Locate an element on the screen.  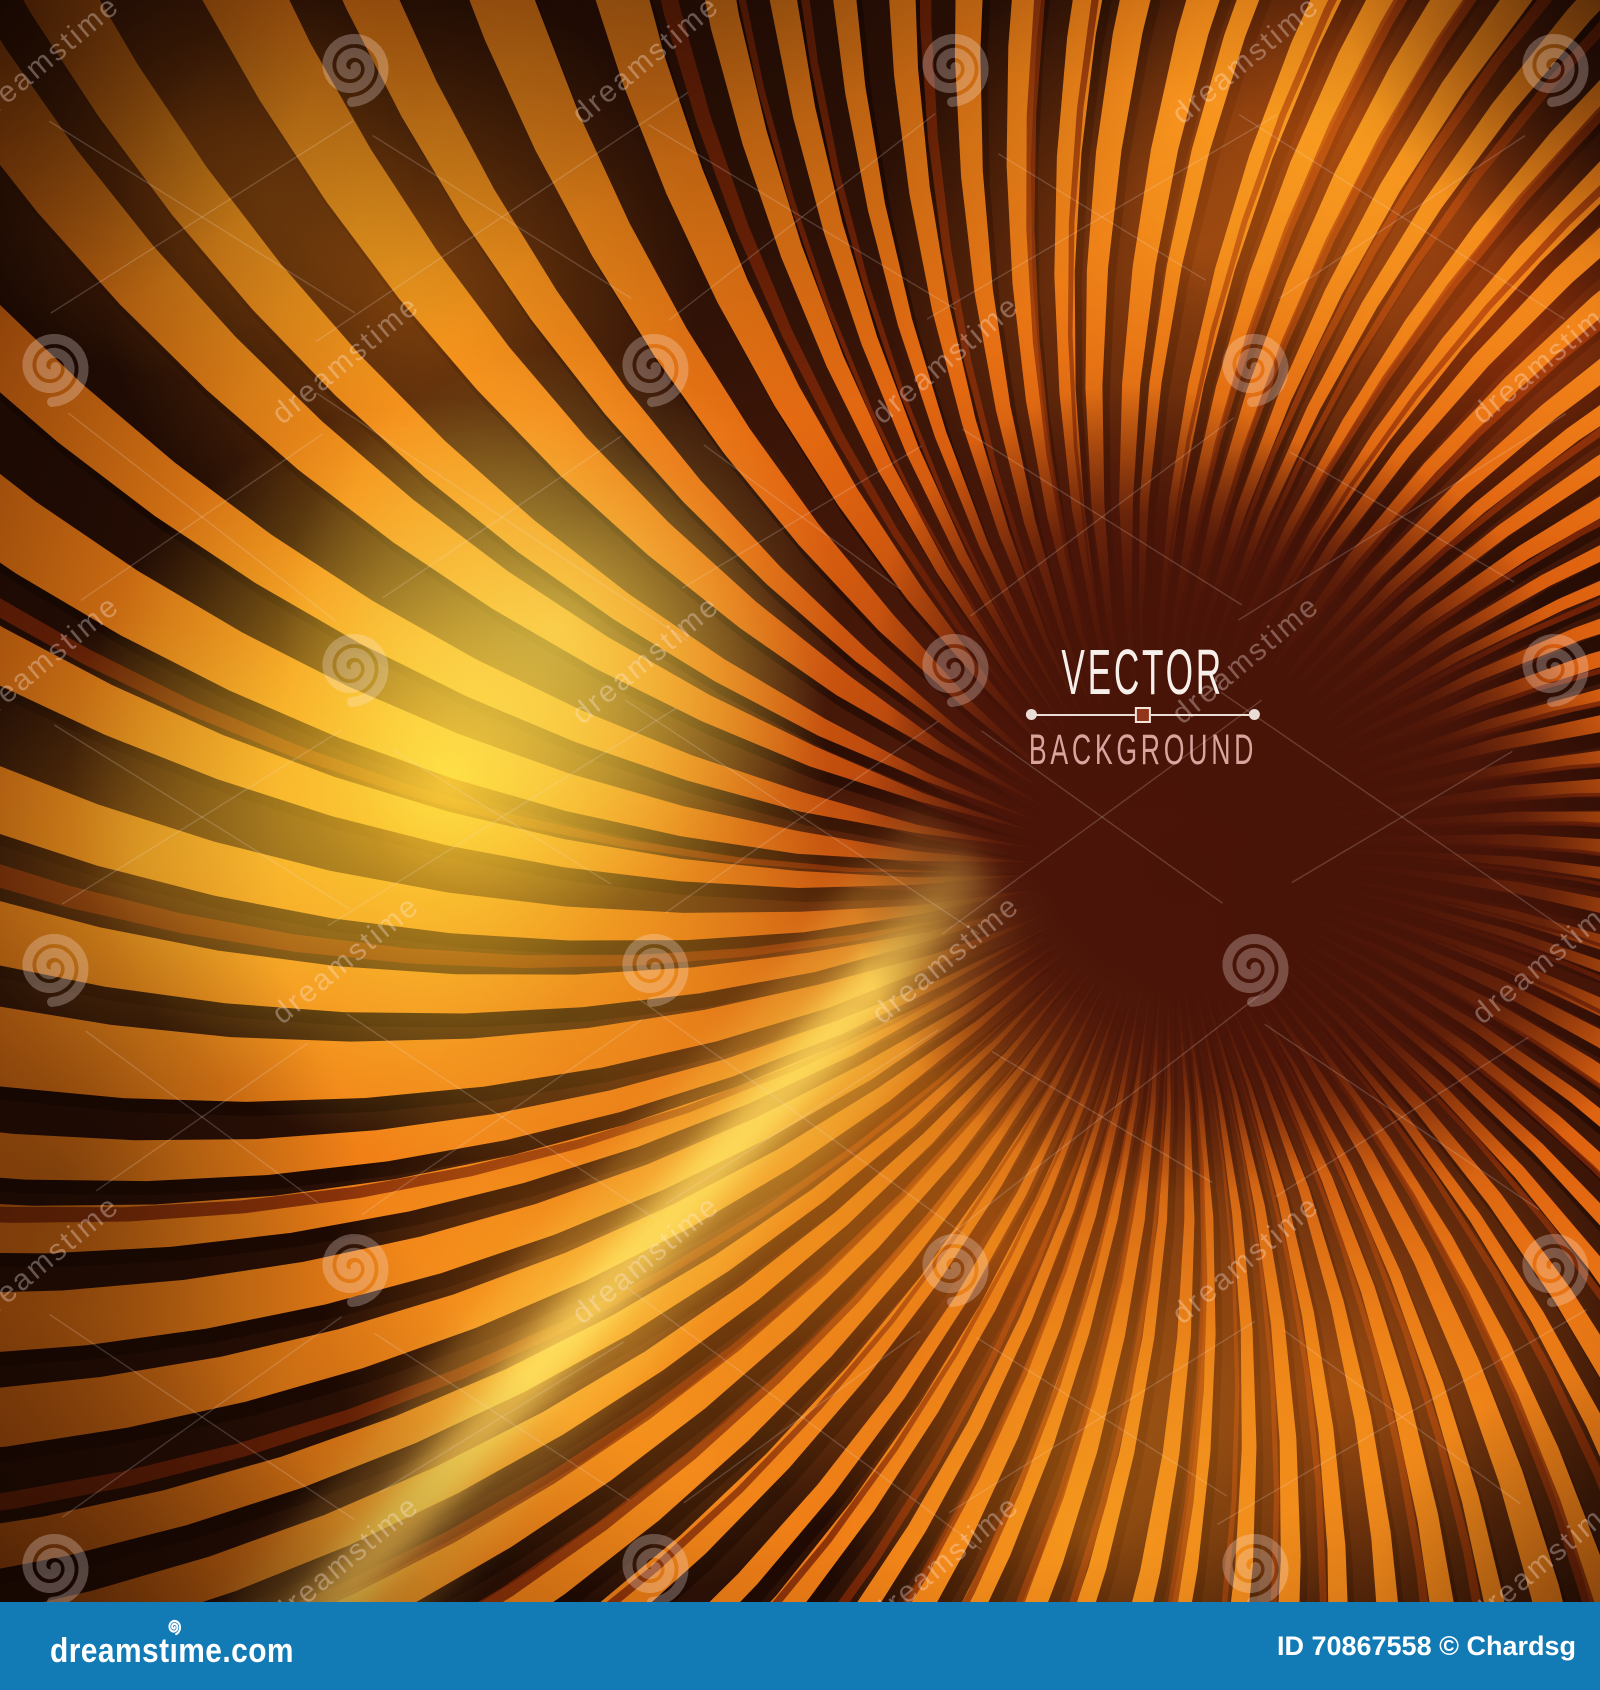
image-credit: ID 70867558 © Chardsg is located at coordinates (1426, 1645).